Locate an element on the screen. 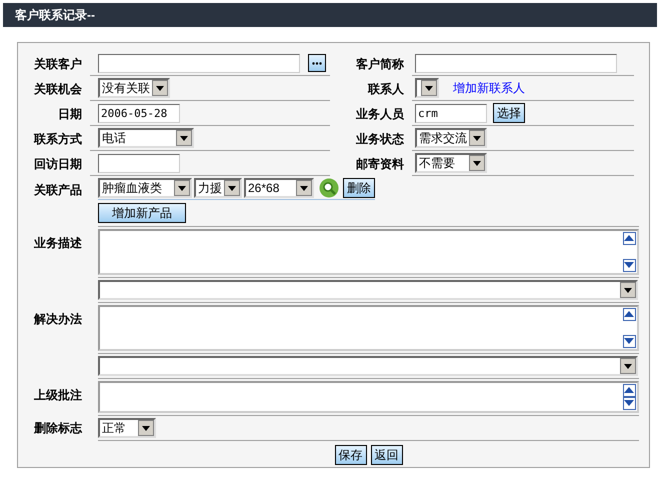 This screenshot has width=660, height=478. more-icon is located at coordinates (317, 63).